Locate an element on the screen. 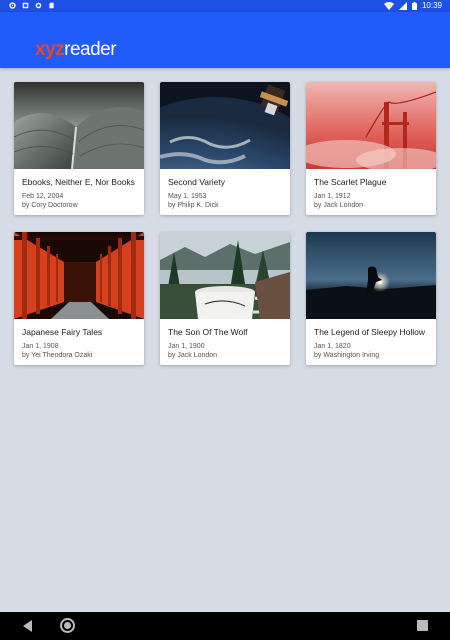  book-date: May 1, 1953 is located at coordinates (187, 196).